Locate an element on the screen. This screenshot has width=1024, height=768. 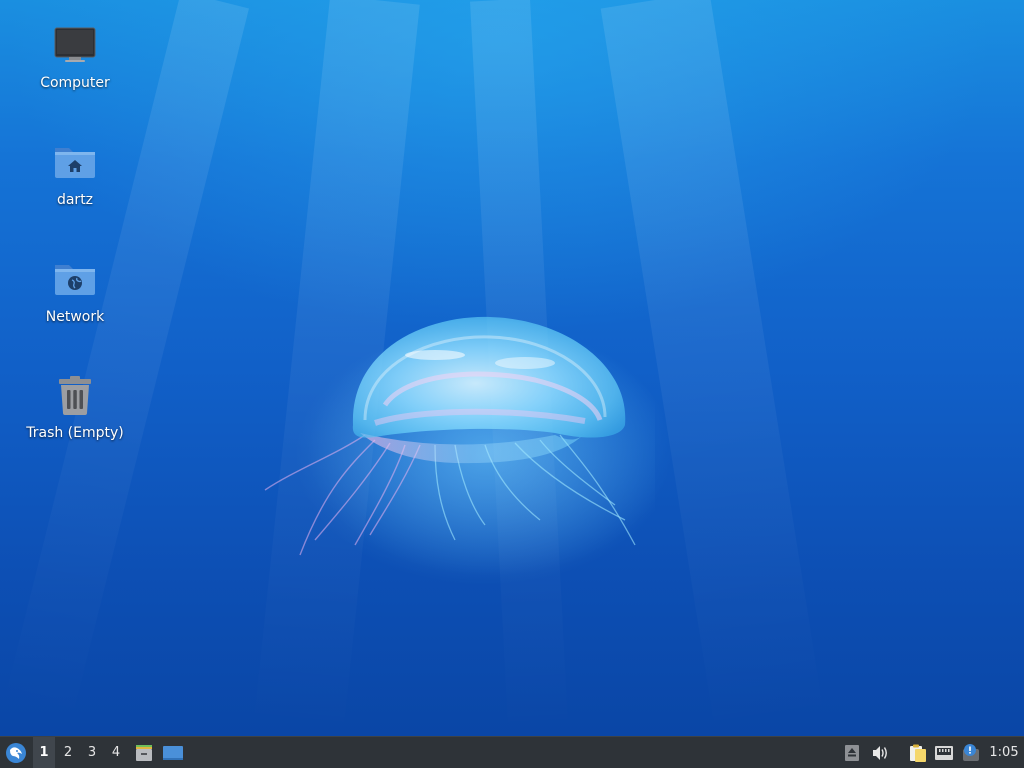
network-status-button is located at coordinates (944, 752).